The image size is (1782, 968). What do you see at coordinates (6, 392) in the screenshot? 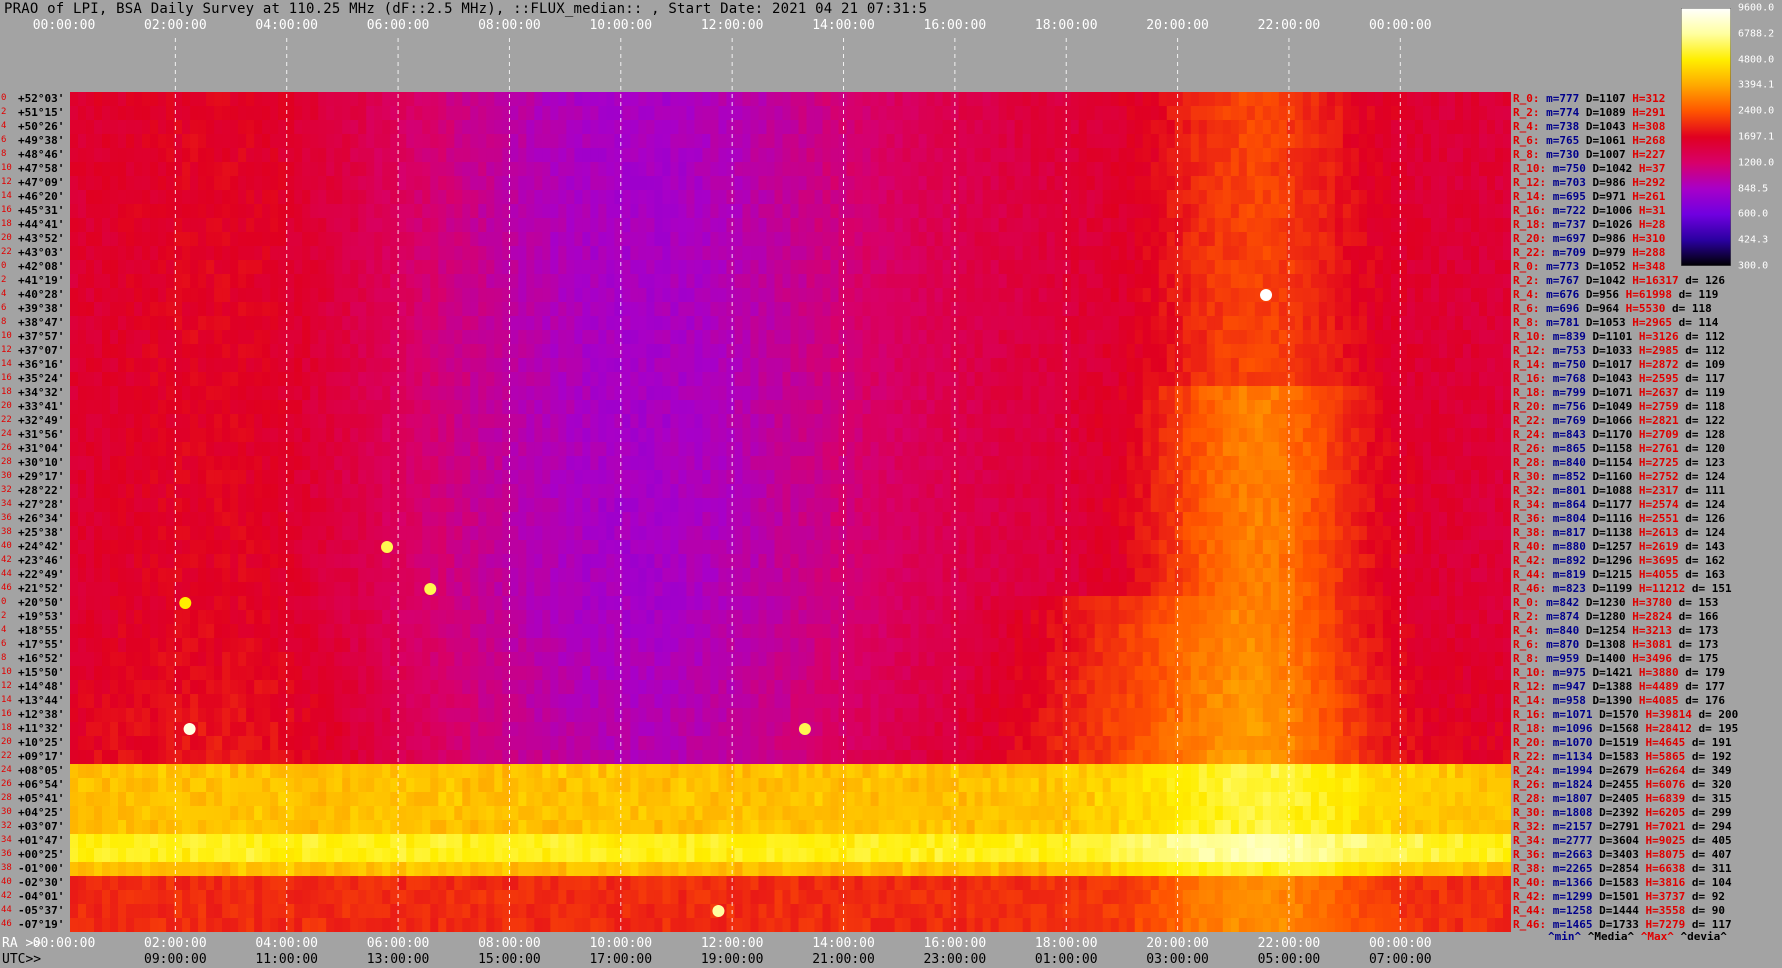
I see `row-index-label: 18` at bounding box center [6, 392].